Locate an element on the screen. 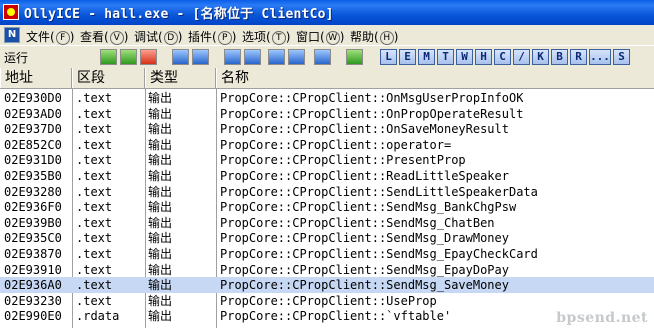 The image size is (654, 328). log-window-button: L is located at coordinates (388, 57).